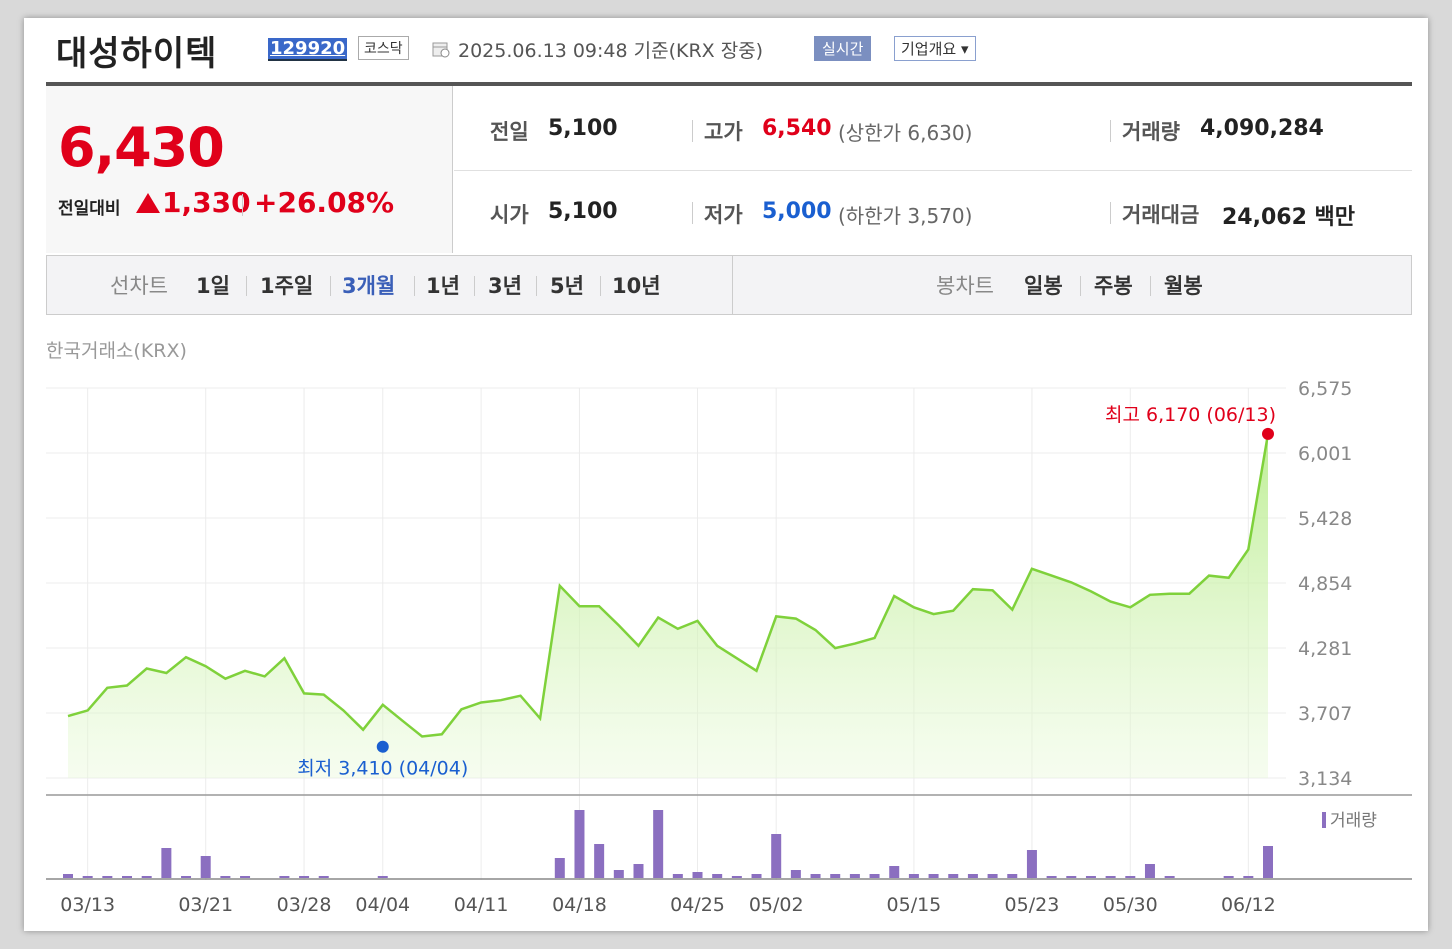  I want to click on x-tick-label: 03/13, so click(87, 905).